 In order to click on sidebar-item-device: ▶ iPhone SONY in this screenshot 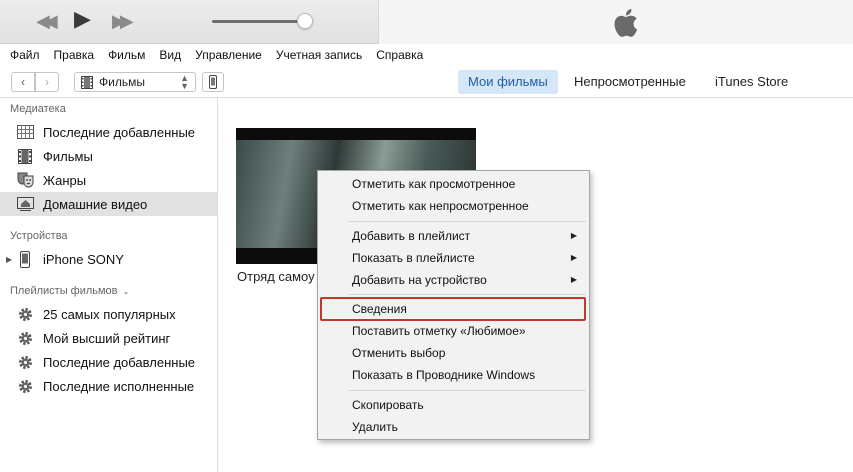, I will do `click(108, 259)`.